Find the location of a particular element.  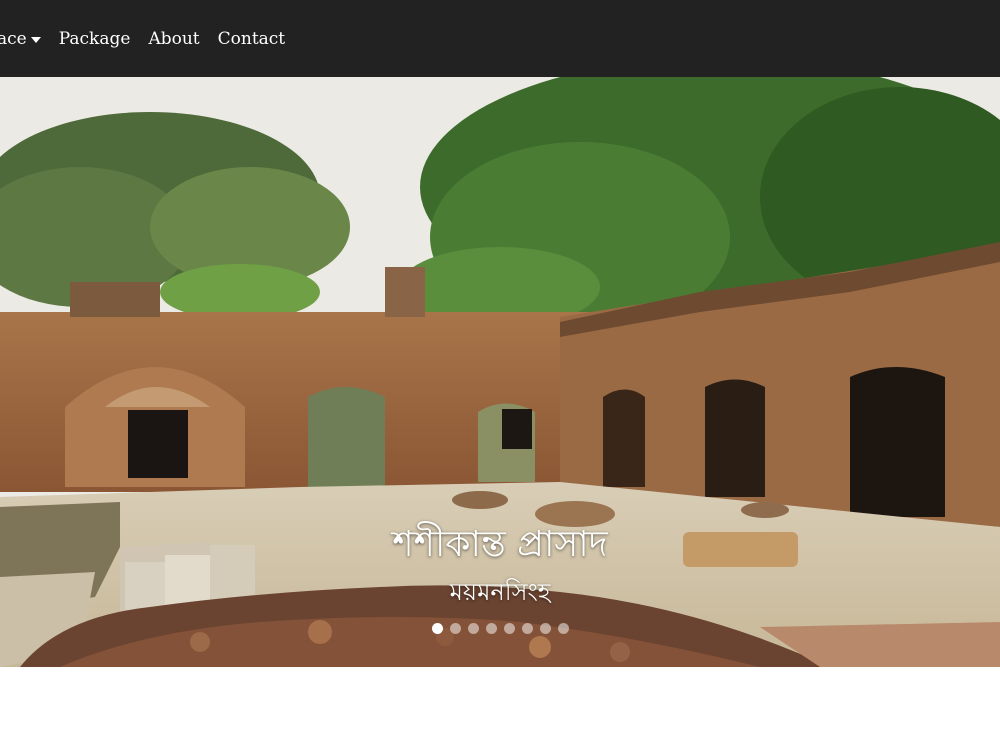

caret-down-icon is located at coordinates (35, 39).